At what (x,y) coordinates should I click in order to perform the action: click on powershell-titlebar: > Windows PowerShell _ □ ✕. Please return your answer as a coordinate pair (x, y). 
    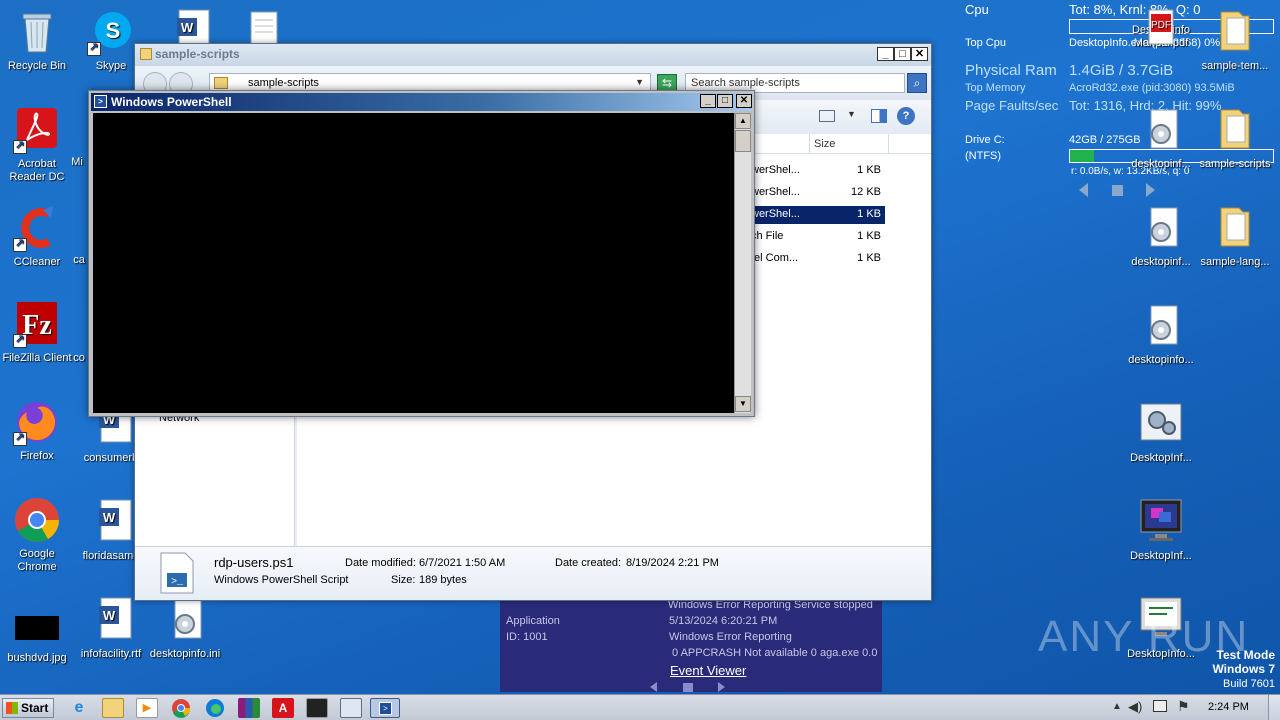
    Looking at the image, I should click on (421, 102).